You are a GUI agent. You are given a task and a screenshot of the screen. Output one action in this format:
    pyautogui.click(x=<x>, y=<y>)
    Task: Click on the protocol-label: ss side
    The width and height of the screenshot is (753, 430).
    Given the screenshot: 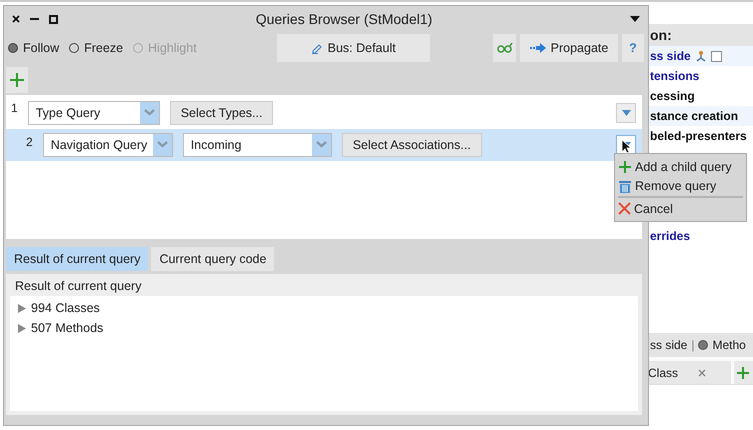 What is the action you would take?
    pyautogui.click(x=670, y=56)
    